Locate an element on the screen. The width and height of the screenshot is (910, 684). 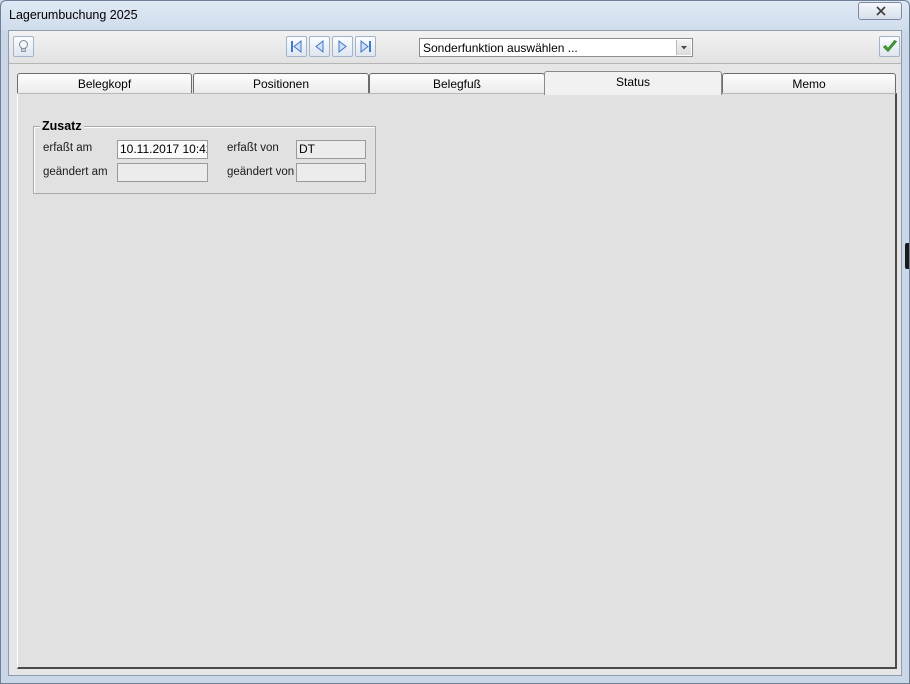
tab-memo: Memo is located at coordinates (809, 83).